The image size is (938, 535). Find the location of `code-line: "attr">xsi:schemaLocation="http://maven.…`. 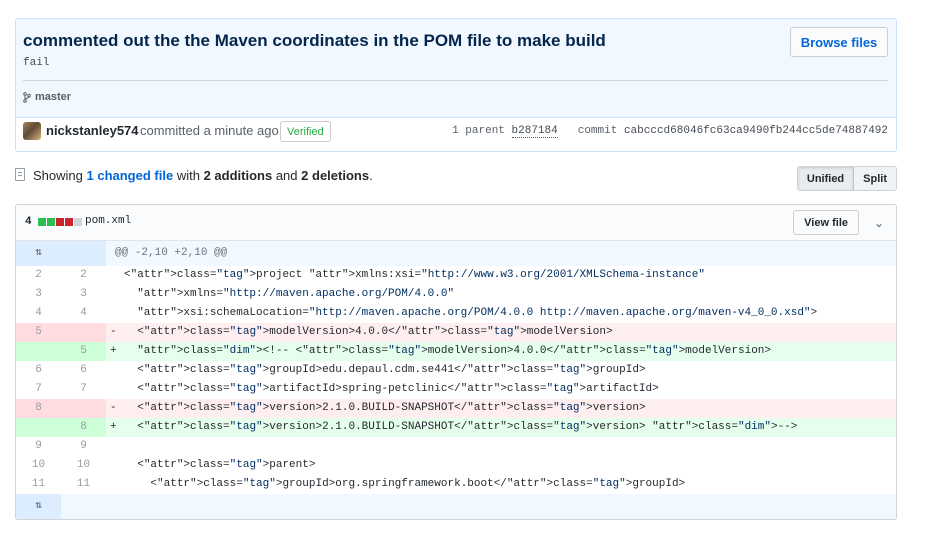

code-line: "attr">xsi:schemaLocation="http://maven.… is located at coordinates (477, 313).